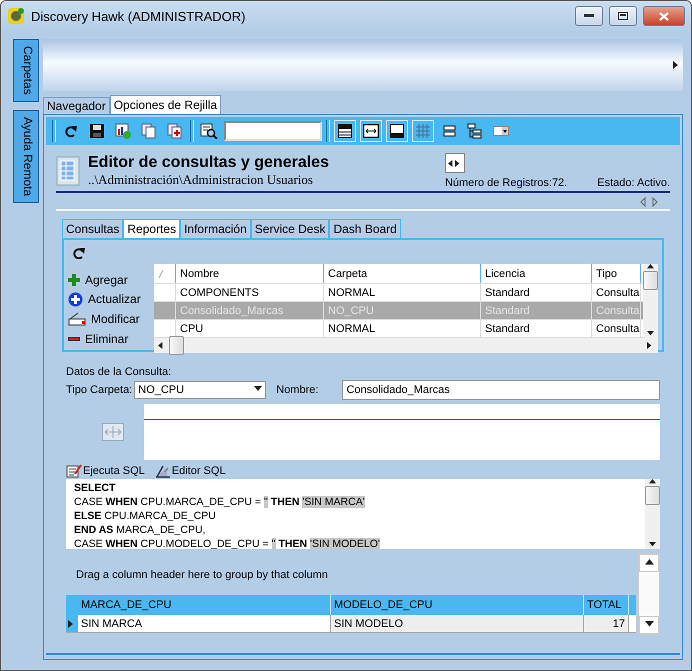 This screenshot has width=692, height=671. Describe the element at coordinates (105, 471) in the screenshot. I see `toolbar-button: Ejecuta SQL` at that location.